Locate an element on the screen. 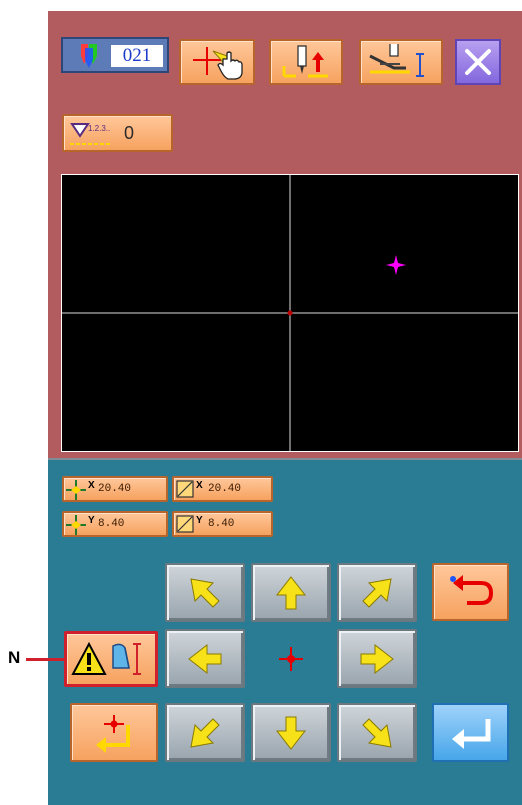 The image size is (522, 805). close-icon is located at coordinates (478, 62).